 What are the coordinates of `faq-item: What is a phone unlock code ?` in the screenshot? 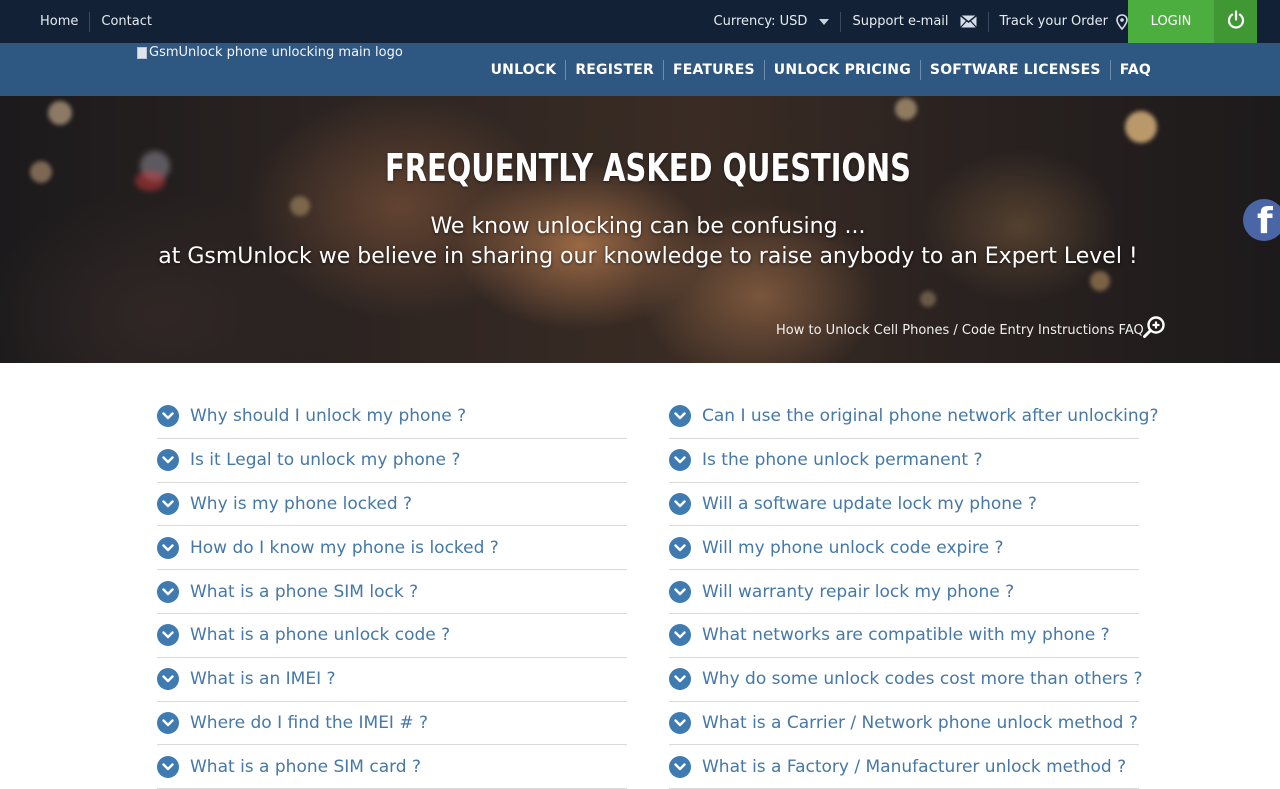 It's located at (392, 636).